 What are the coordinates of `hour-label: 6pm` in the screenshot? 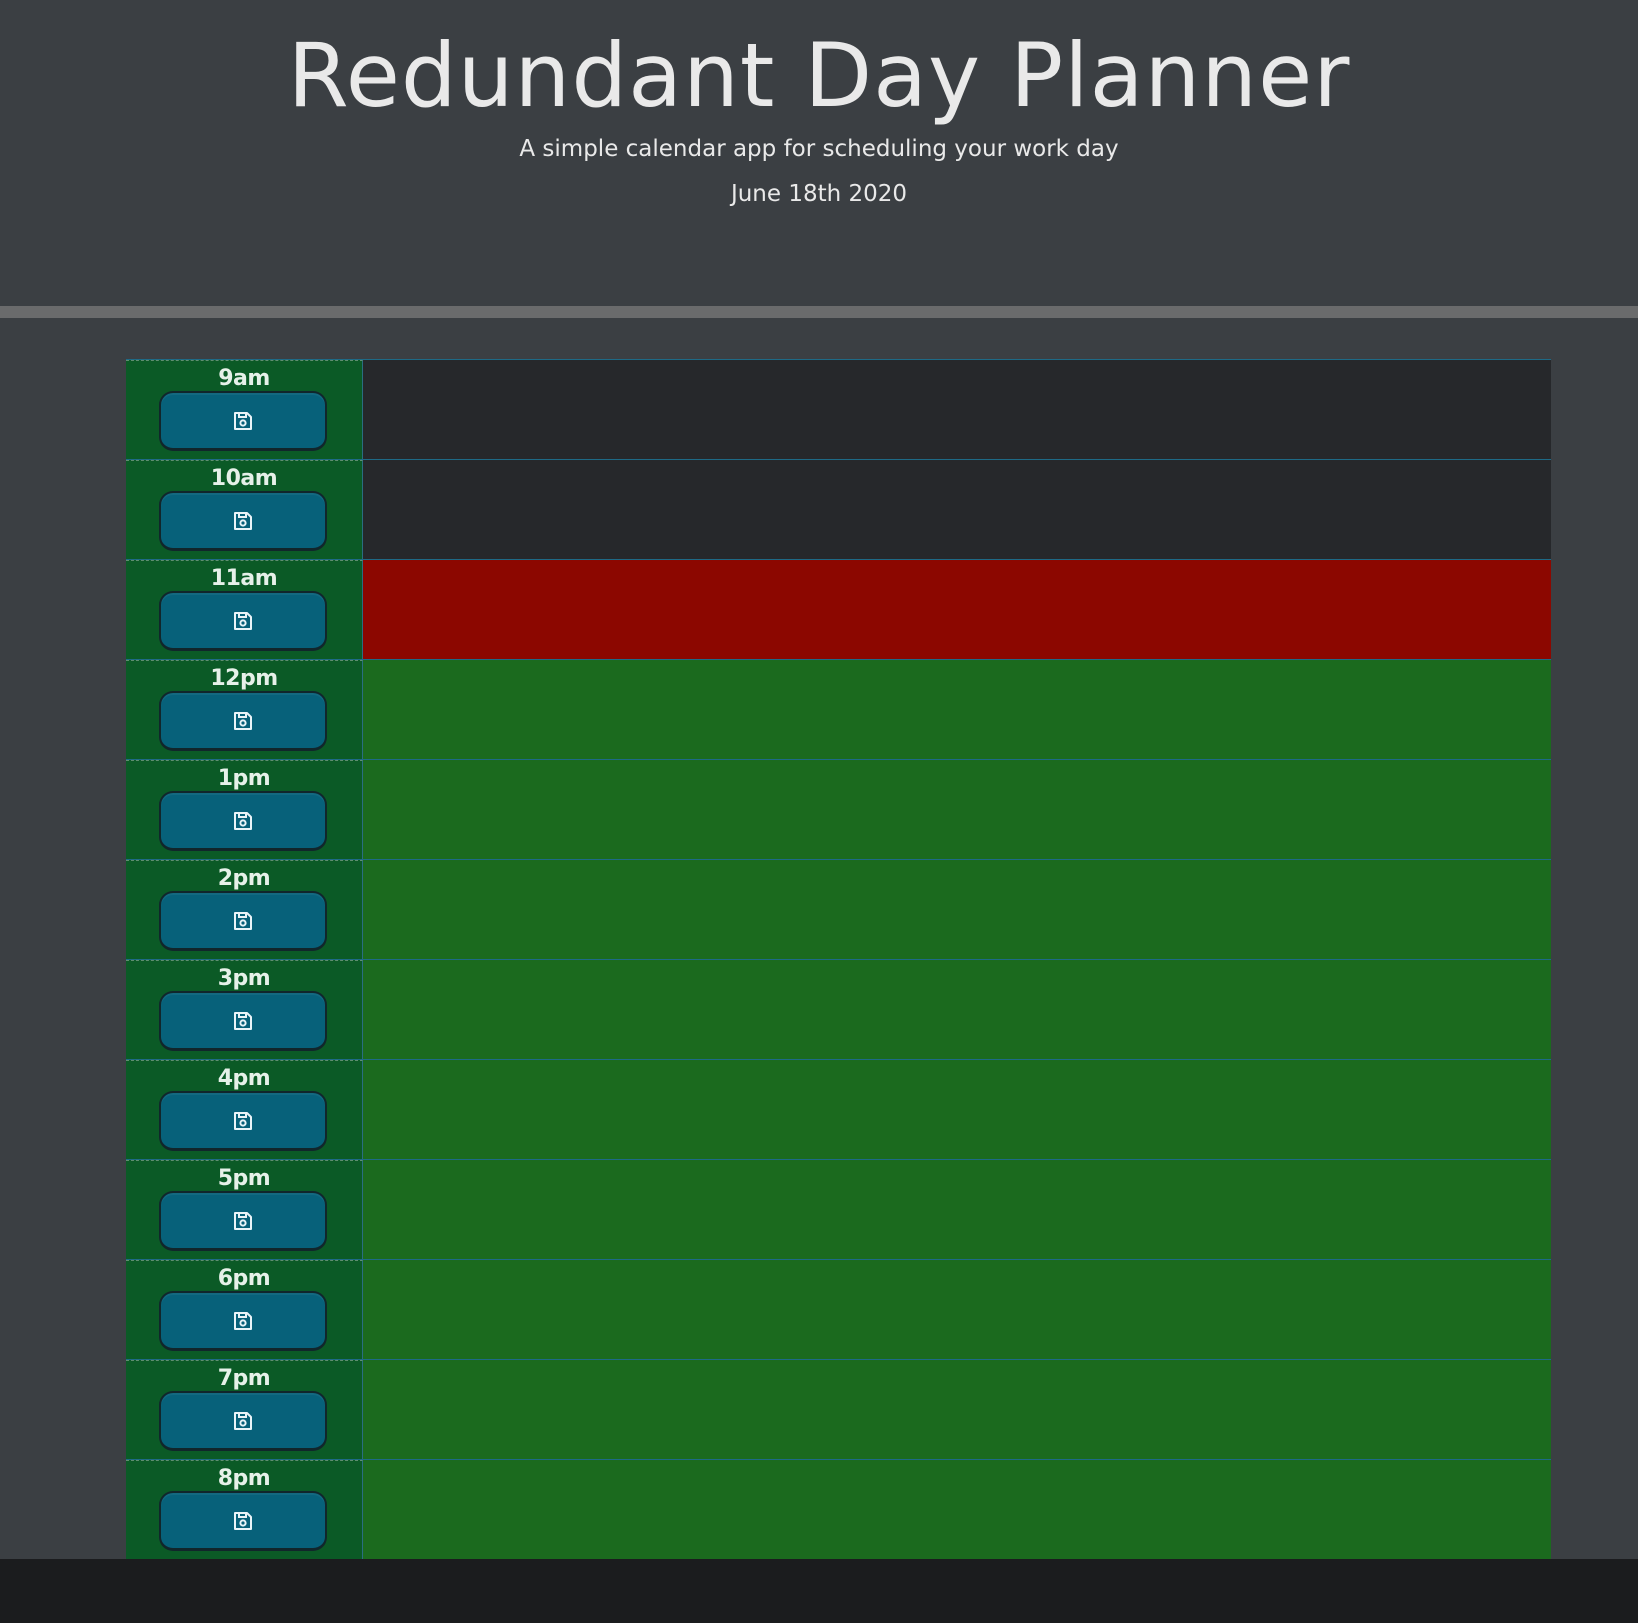 It's located at (244, 1278).